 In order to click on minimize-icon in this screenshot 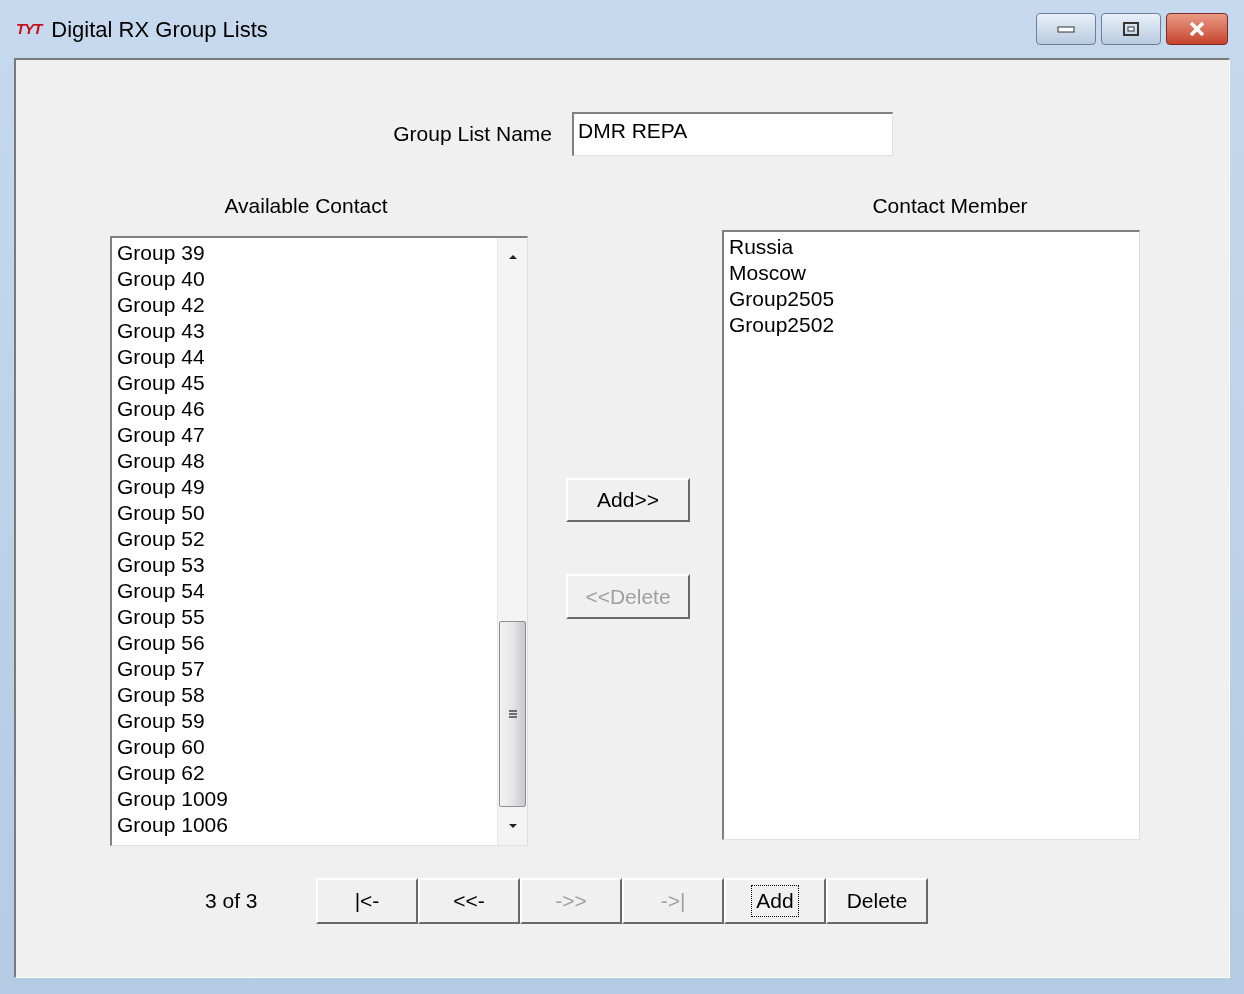, I will do `click(1066, 29)`.